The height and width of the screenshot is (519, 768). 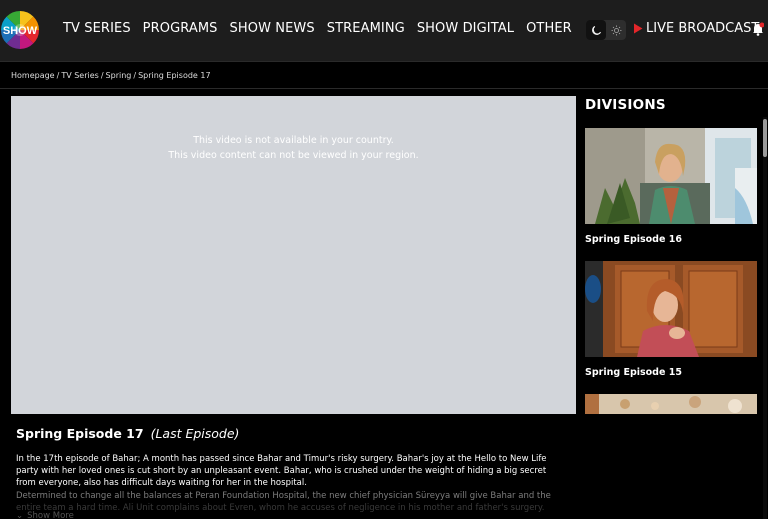 I want to click on last-episode-badge: (Last Episode), so click(x=195, y=433).